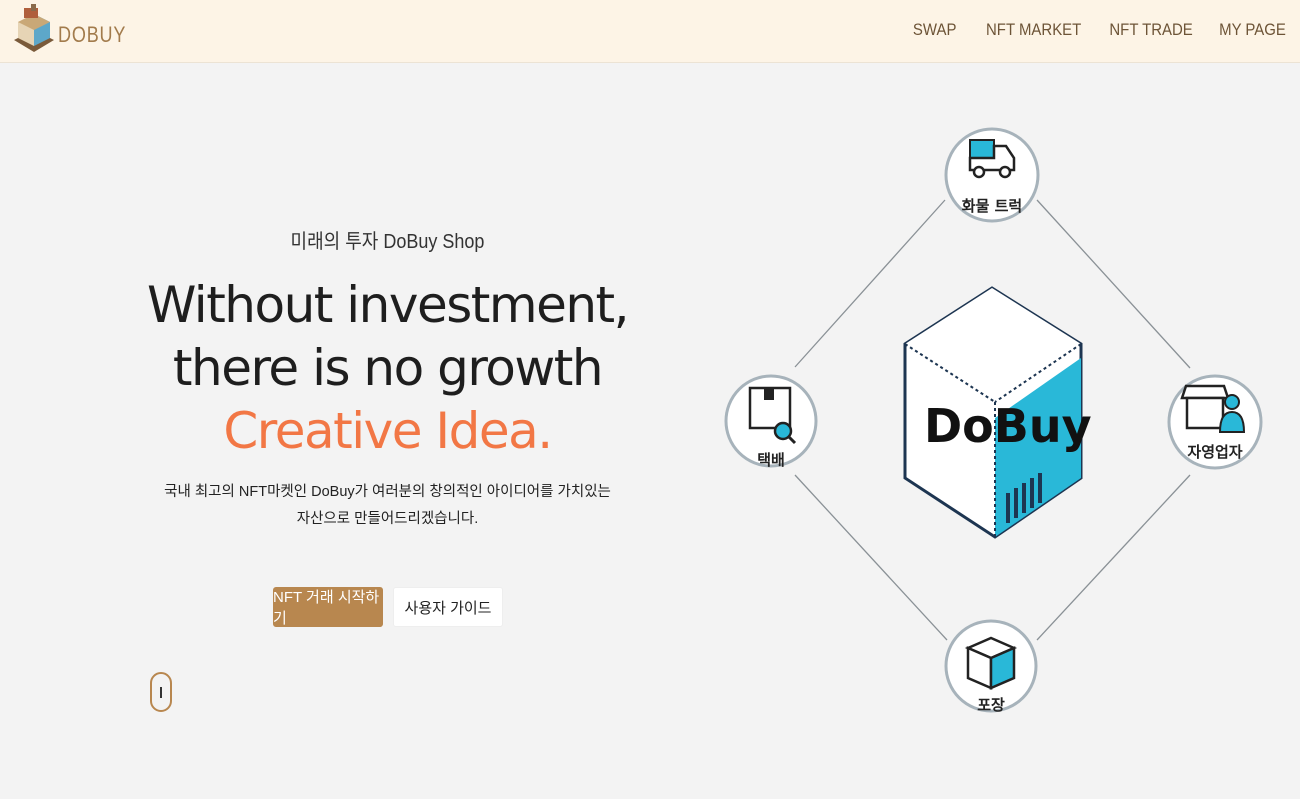 The height and width of the screenshot is (799, 1300). Describe the element at coordinates (771, 460) in the screenshot. I see `delivery-node-label: 택배` at that location.